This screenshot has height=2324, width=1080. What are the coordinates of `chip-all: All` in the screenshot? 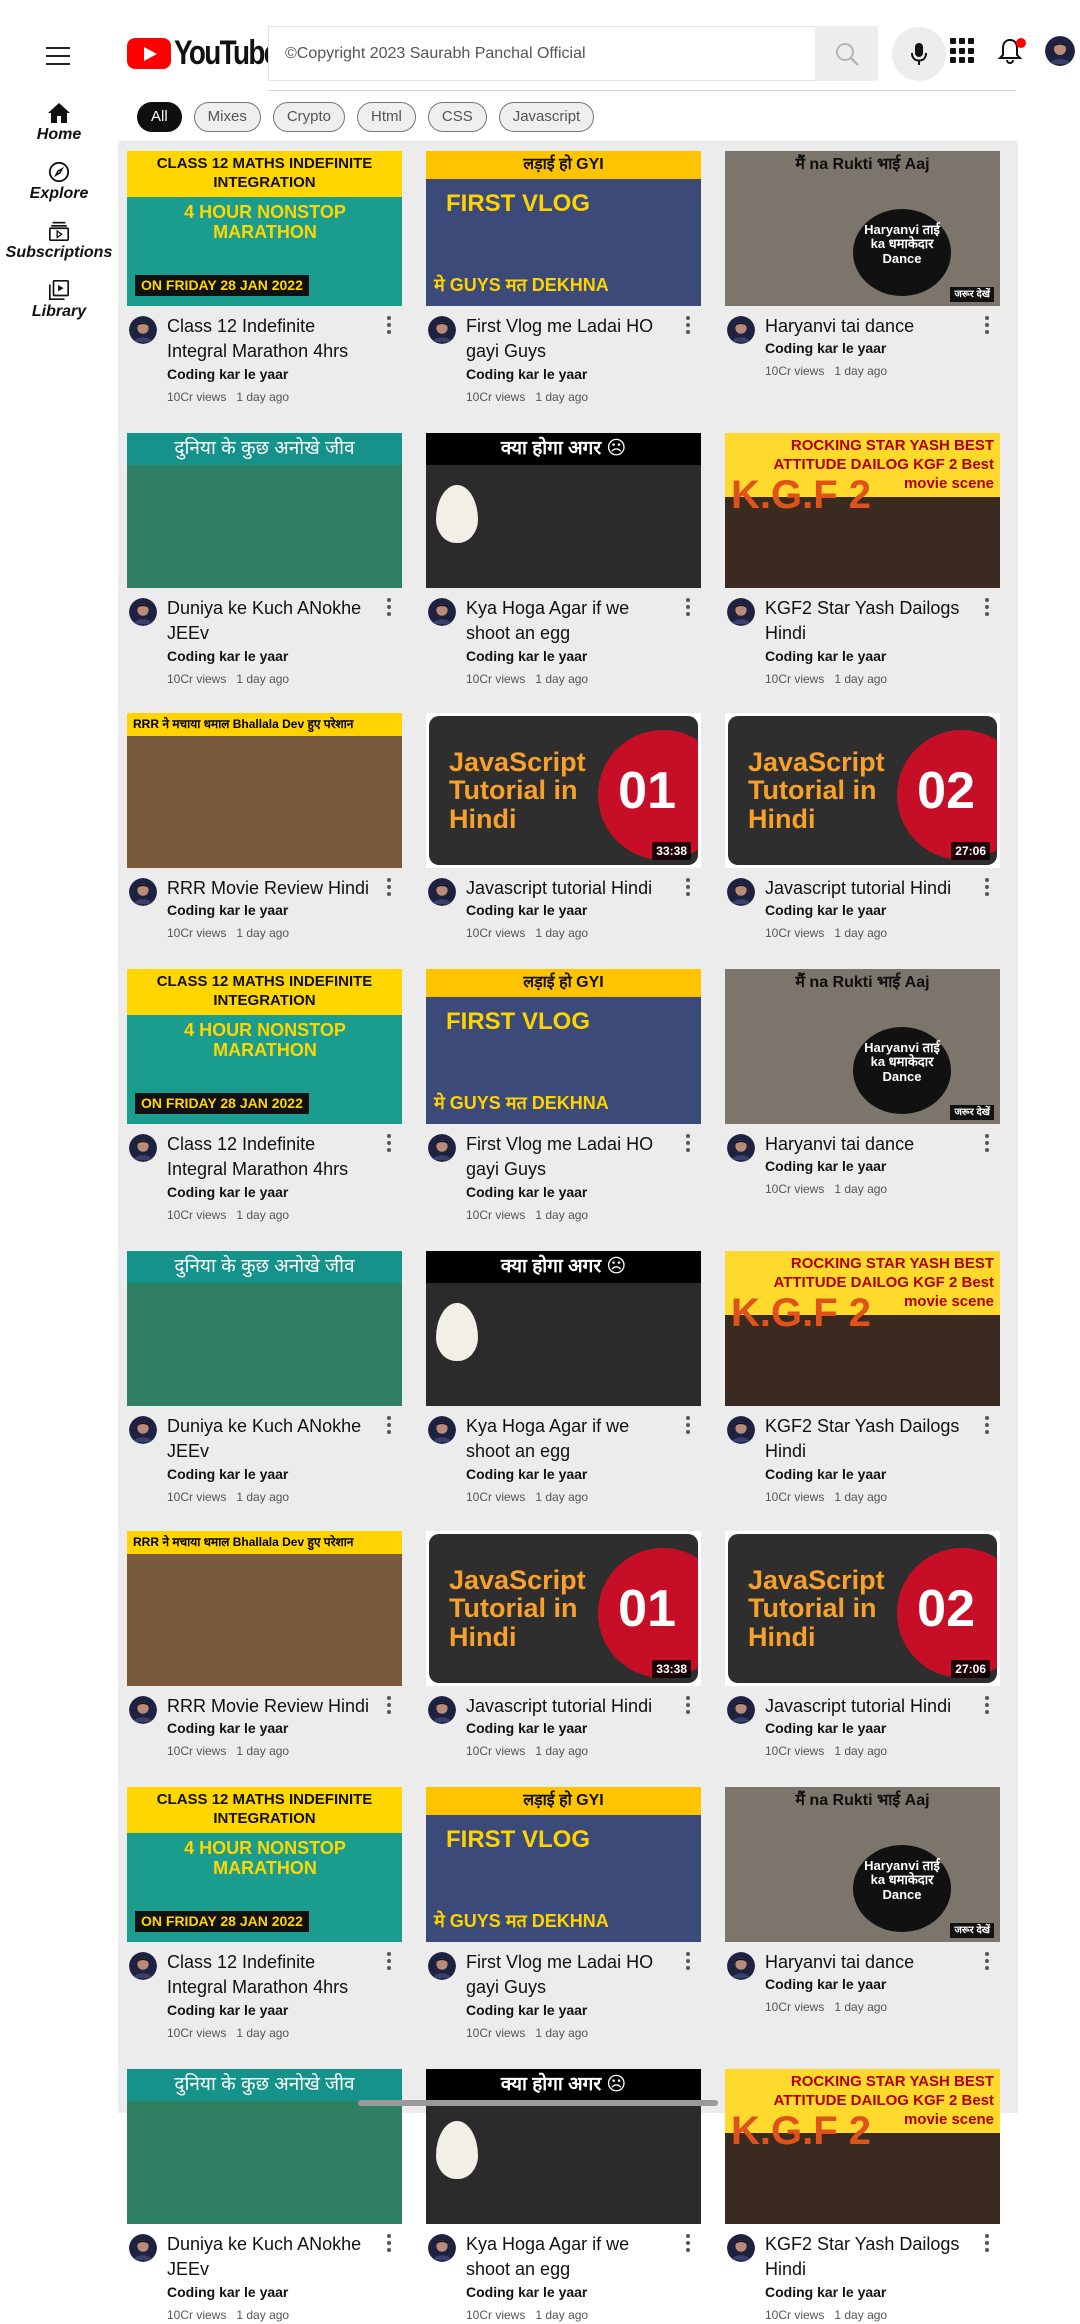 It's located at (159, 117).